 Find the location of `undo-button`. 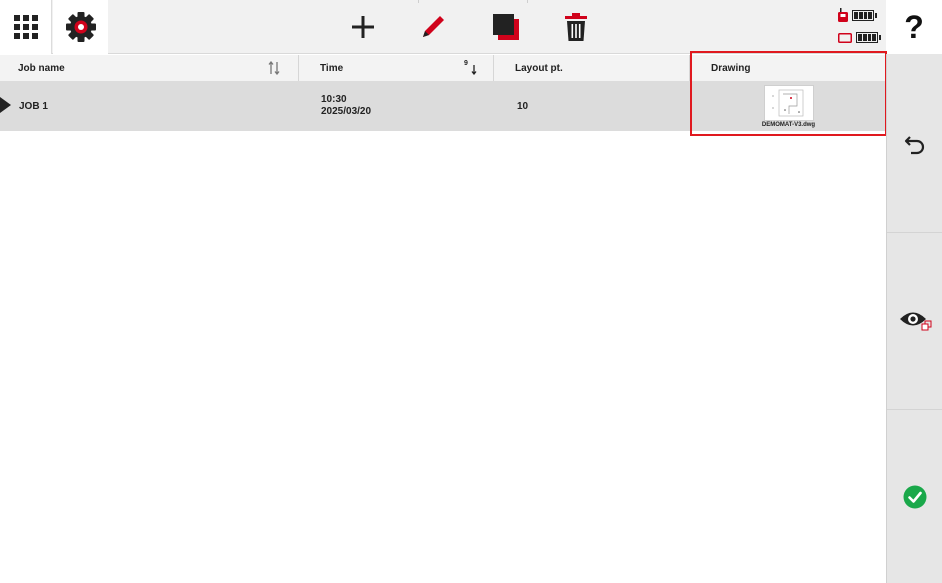

undo-button is located at coordinates (914, 144).